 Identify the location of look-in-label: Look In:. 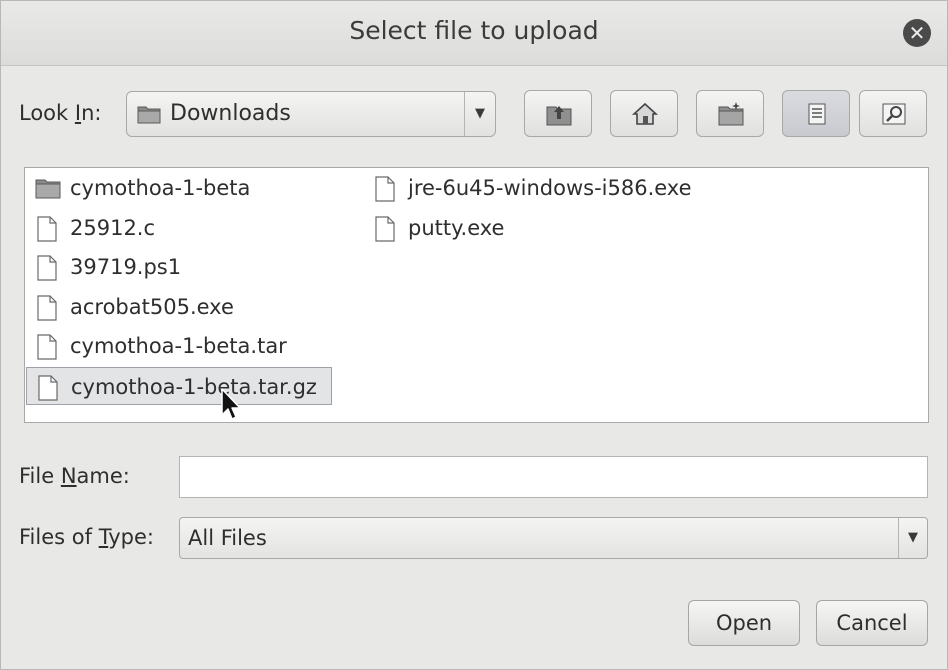
(60, 113).